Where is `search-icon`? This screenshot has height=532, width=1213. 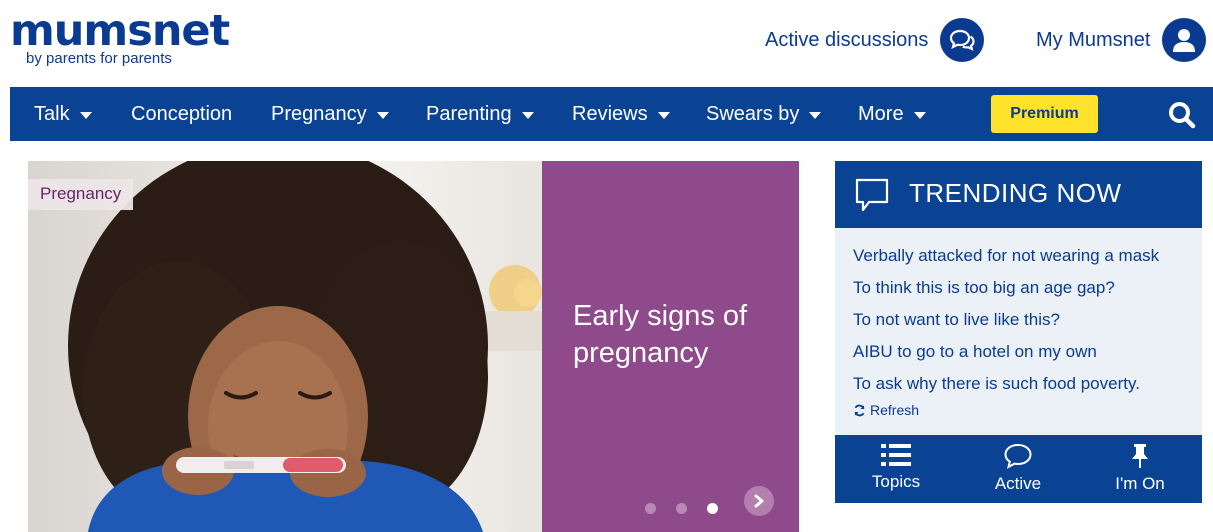 search-icon is located at coordinates (1182, 115).